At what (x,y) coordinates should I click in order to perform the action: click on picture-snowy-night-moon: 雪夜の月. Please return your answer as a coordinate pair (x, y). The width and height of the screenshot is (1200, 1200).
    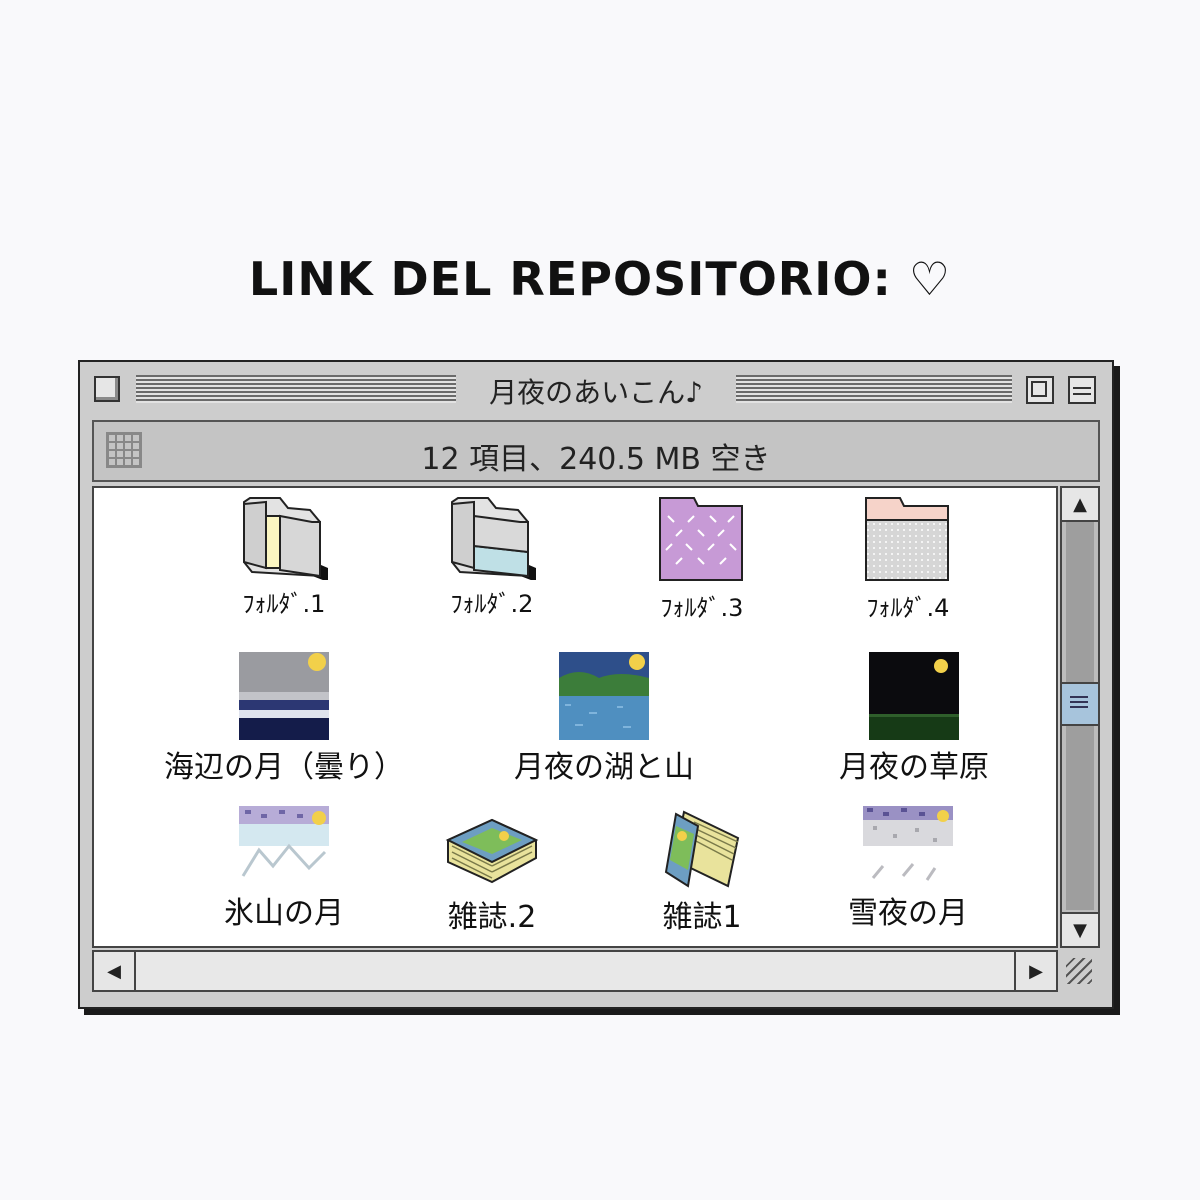
    Looking at the image, I should click on (908, 869).